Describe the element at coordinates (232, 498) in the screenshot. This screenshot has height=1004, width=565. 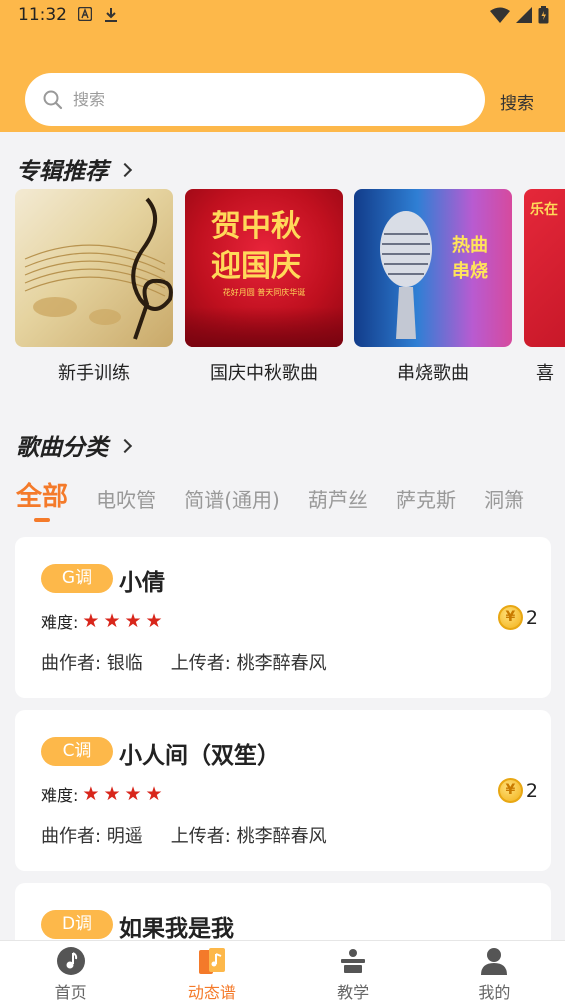
I see `tab-numbered-notation: 简谱(通用)` at that location.